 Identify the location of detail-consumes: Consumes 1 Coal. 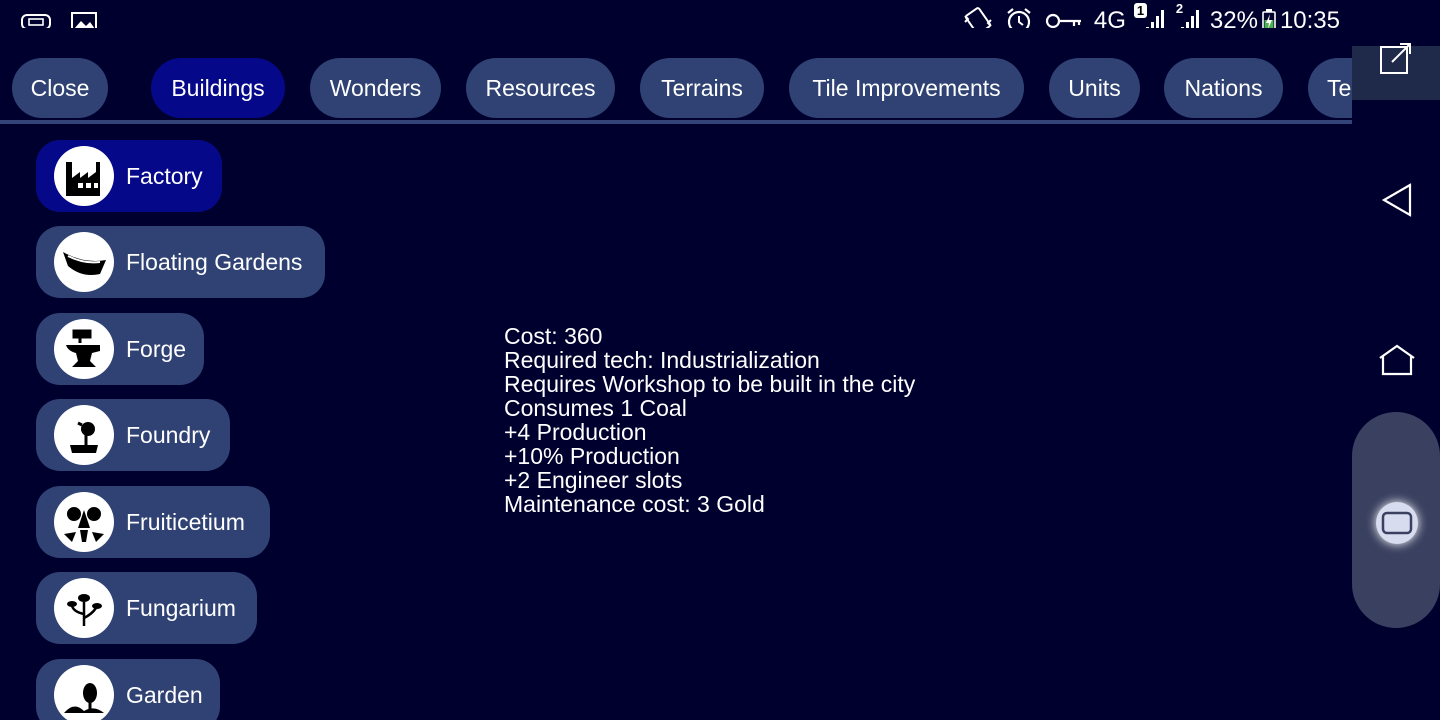
(595, 408).